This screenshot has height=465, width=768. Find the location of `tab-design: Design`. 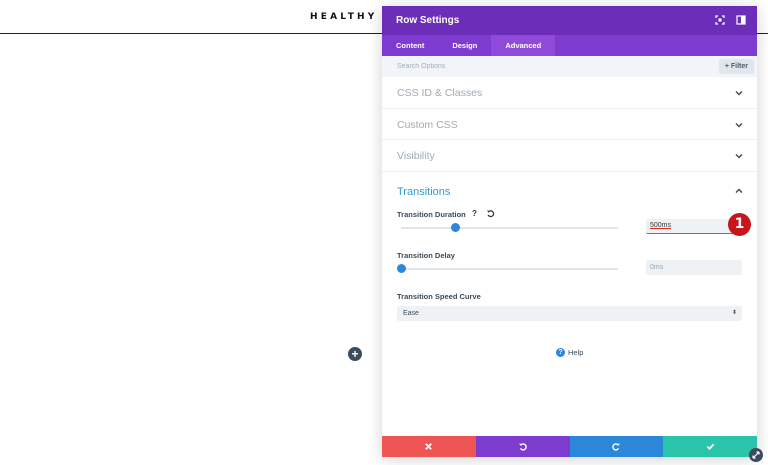

tab-design: Design is located at coordinates (464, 45).